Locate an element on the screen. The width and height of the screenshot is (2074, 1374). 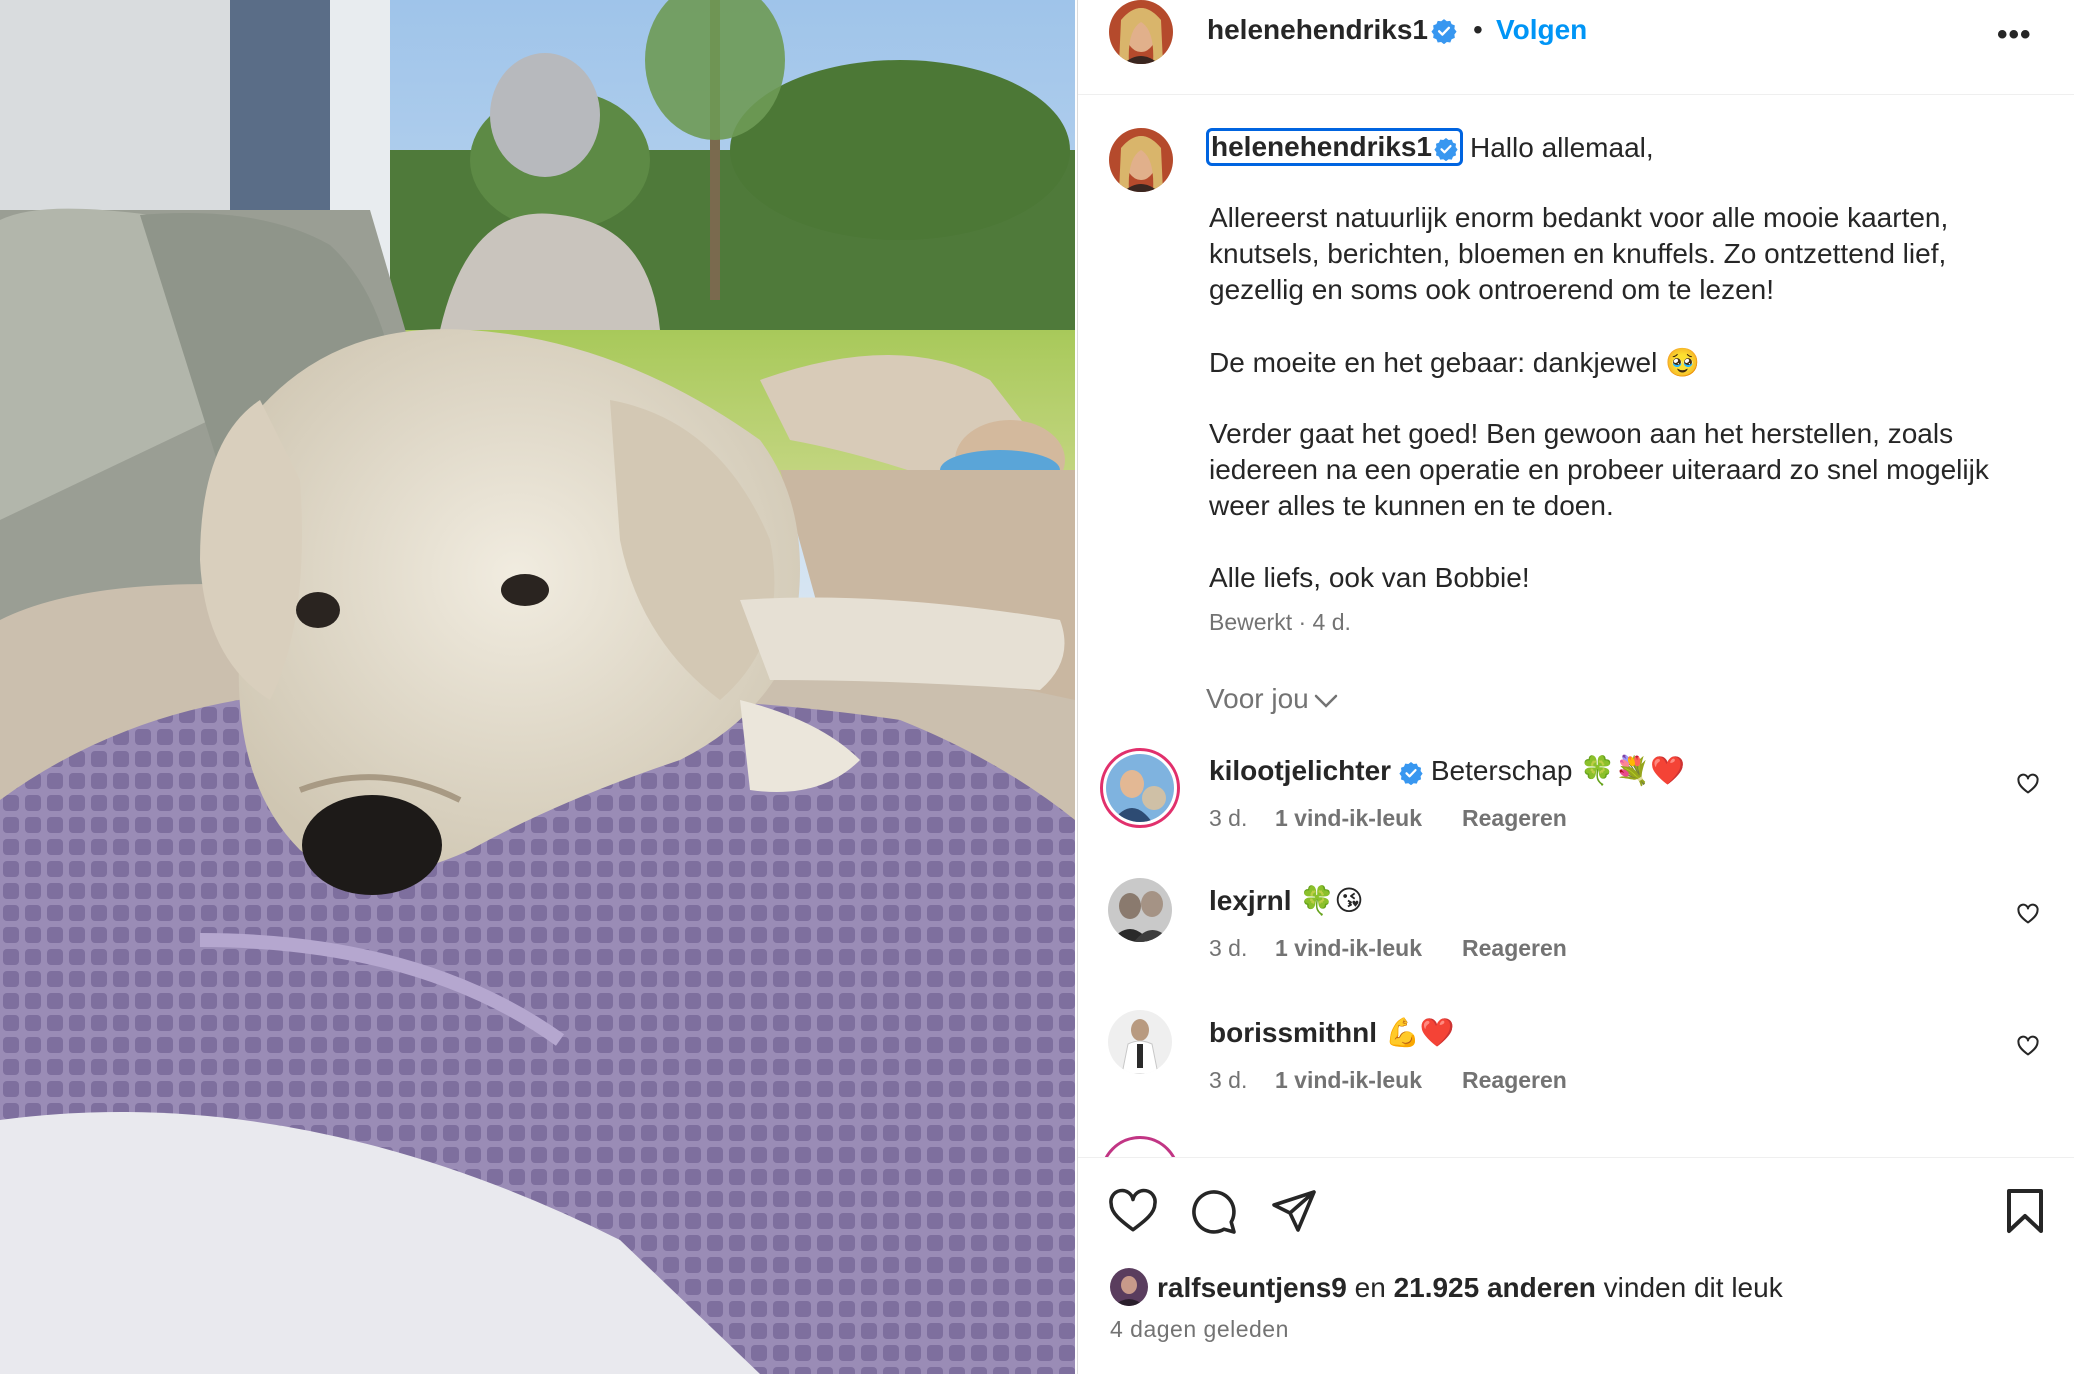
likes-joiner: en is located at coordinates (1370, 1287).